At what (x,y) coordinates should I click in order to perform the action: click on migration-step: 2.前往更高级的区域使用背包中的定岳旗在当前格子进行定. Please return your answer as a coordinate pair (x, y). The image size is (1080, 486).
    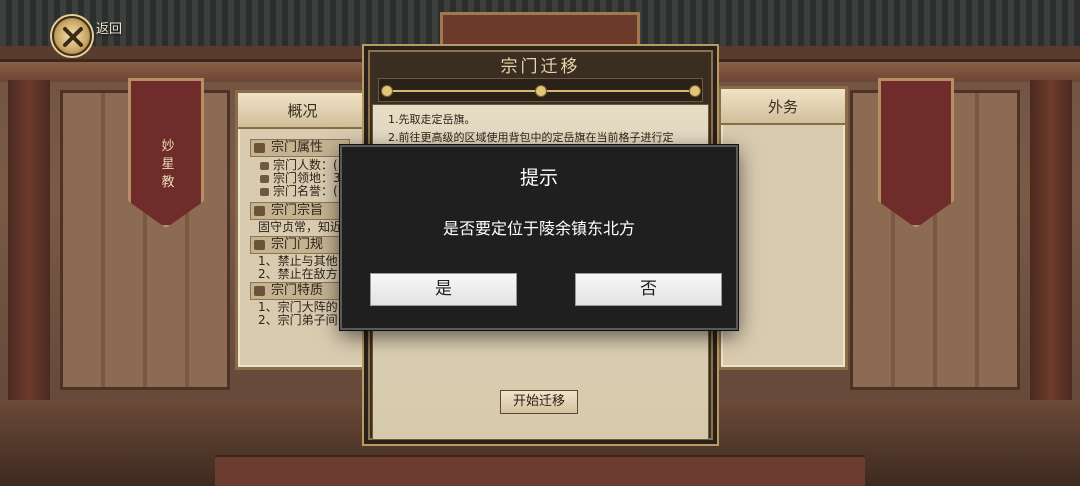
    Looking at the image, I should click on (531, 137).